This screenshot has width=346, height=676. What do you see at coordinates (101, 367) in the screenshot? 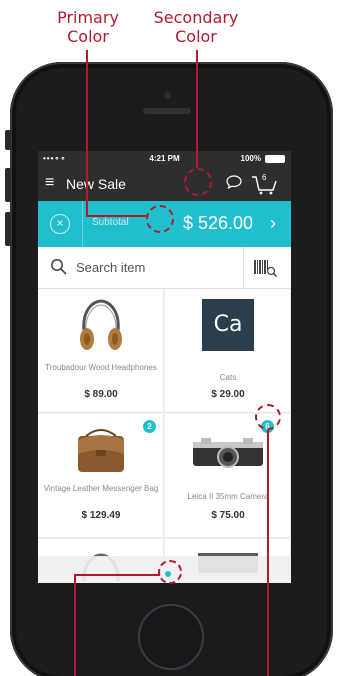
I see `product-name: Troubadour Wood Headphones` at bounding box center [101, 367].